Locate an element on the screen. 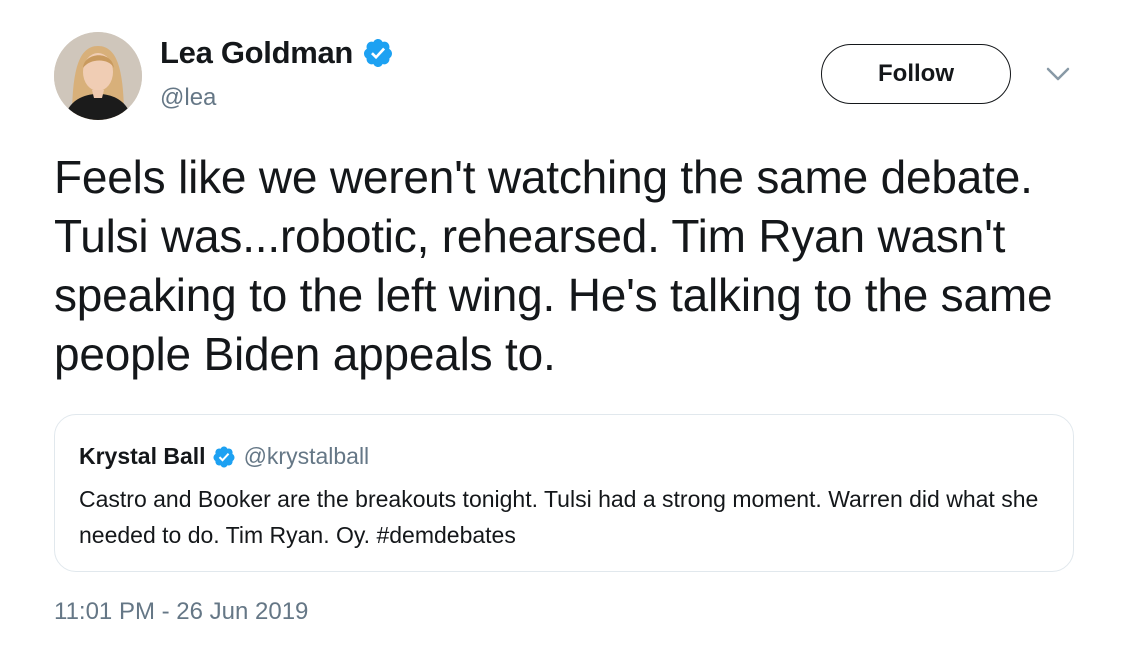 Image resolution: width=1126 pixels, height=652 pixels. verified-badge-icon is located at coordinates (378, 53).